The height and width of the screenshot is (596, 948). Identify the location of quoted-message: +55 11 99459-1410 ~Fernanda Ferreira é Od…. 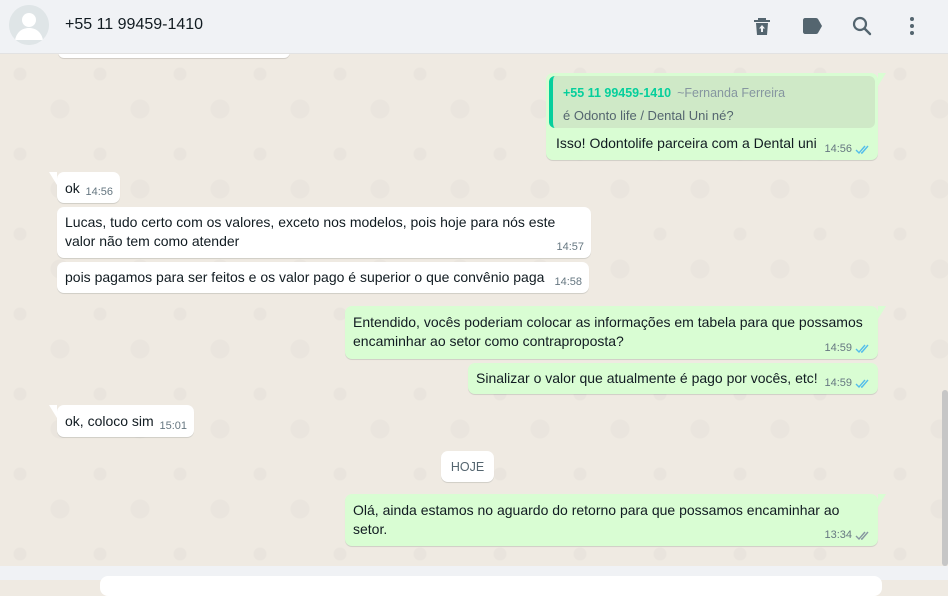
(712, 102).